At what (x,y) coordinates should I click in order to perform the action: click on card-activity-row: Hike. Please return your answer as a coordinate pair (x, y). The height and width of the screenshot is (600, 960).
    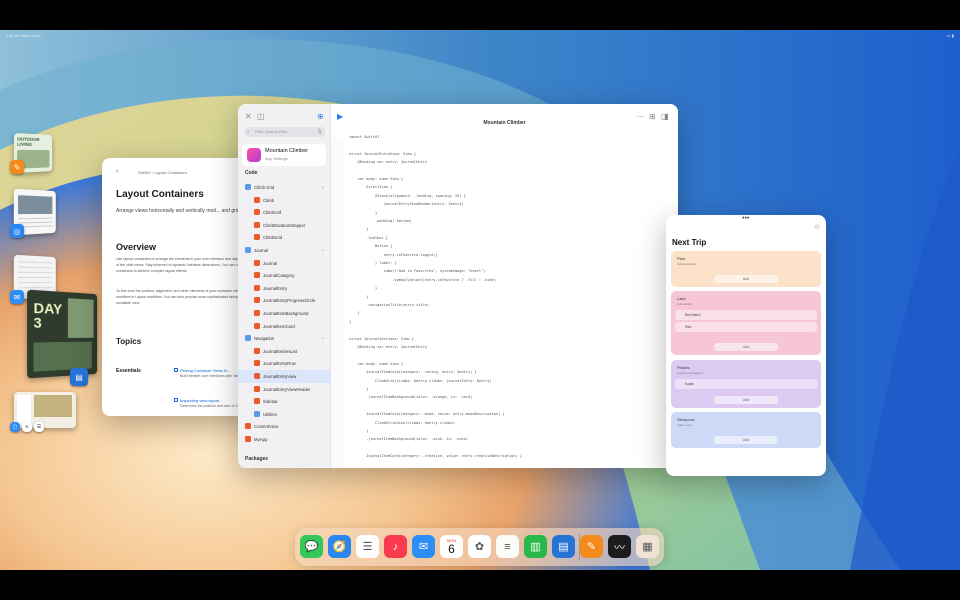
    Looking at the image, I should click on (746, 327).